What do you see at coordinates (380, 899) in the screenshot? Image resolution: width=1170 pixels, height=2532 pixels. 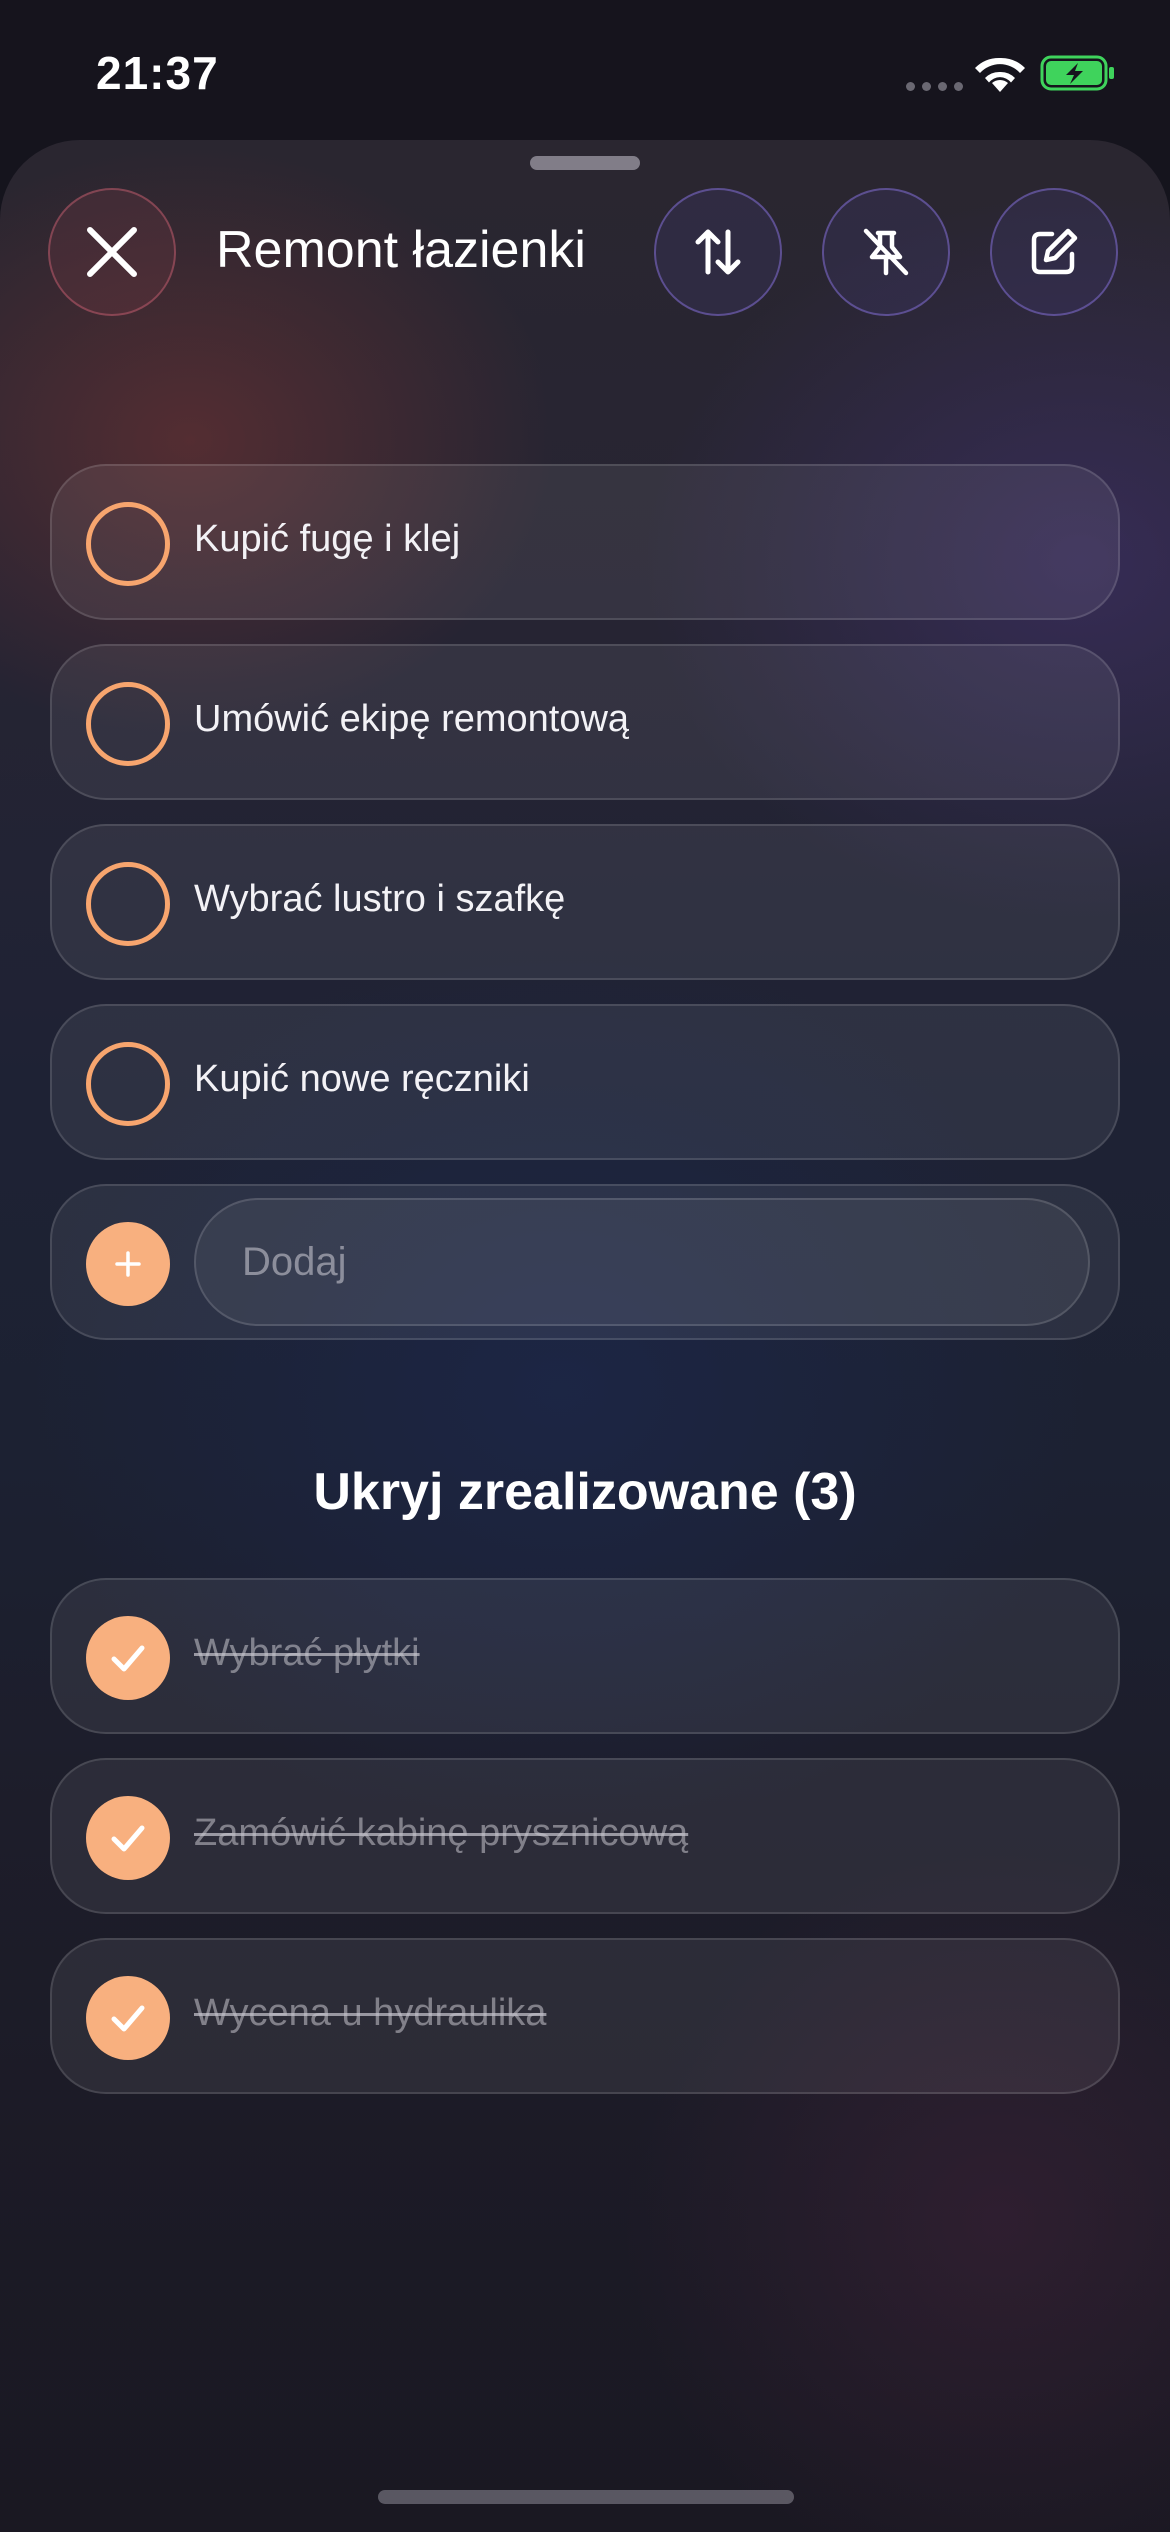 I see `task-label: Wybrać lustro i szafkę` at bounding box center [380, 899].